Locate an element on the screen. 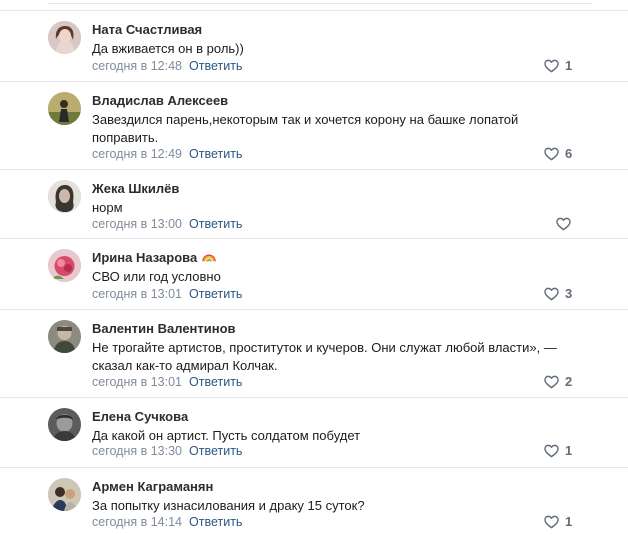  comment-meta: сегодня в 12:48 Ответить is located at coordinates (167, 66).